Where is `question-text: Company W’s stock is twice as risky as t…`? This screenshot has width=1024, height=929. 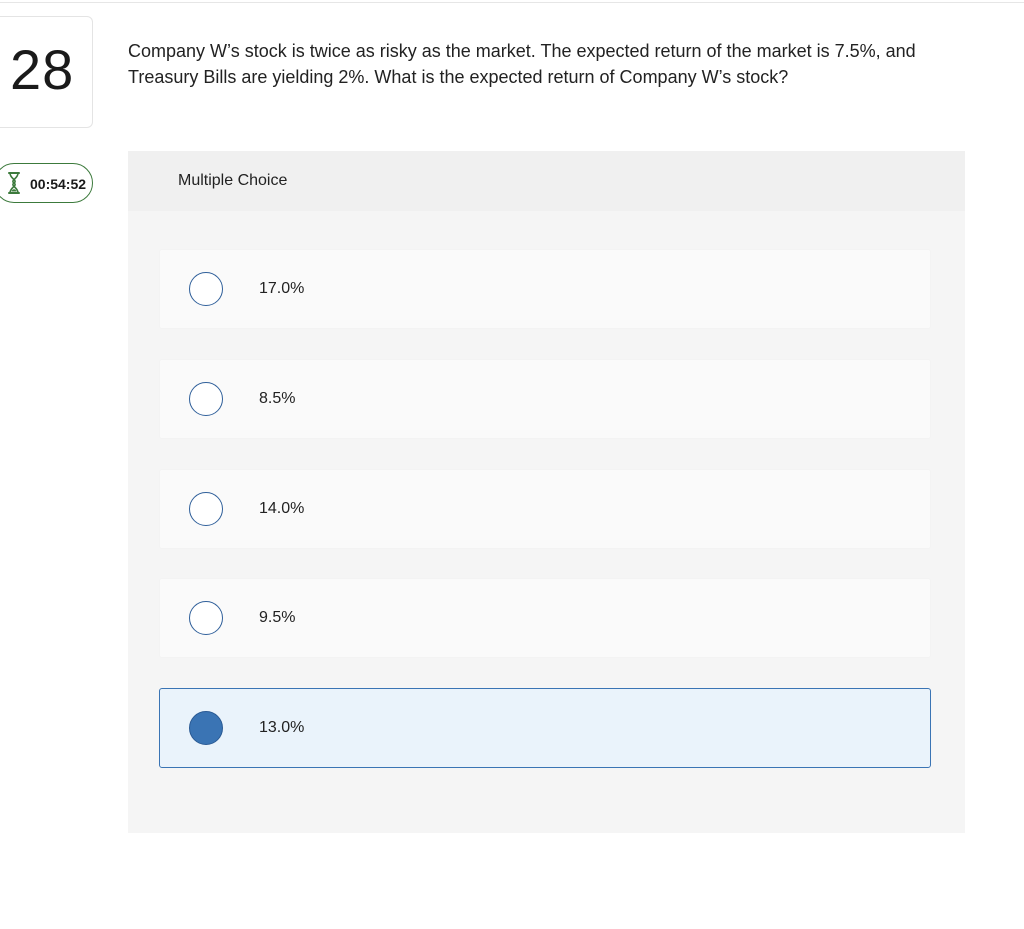 question-text: Company W’s stock is twice as risky as t… is located at coordinates (522, 64).